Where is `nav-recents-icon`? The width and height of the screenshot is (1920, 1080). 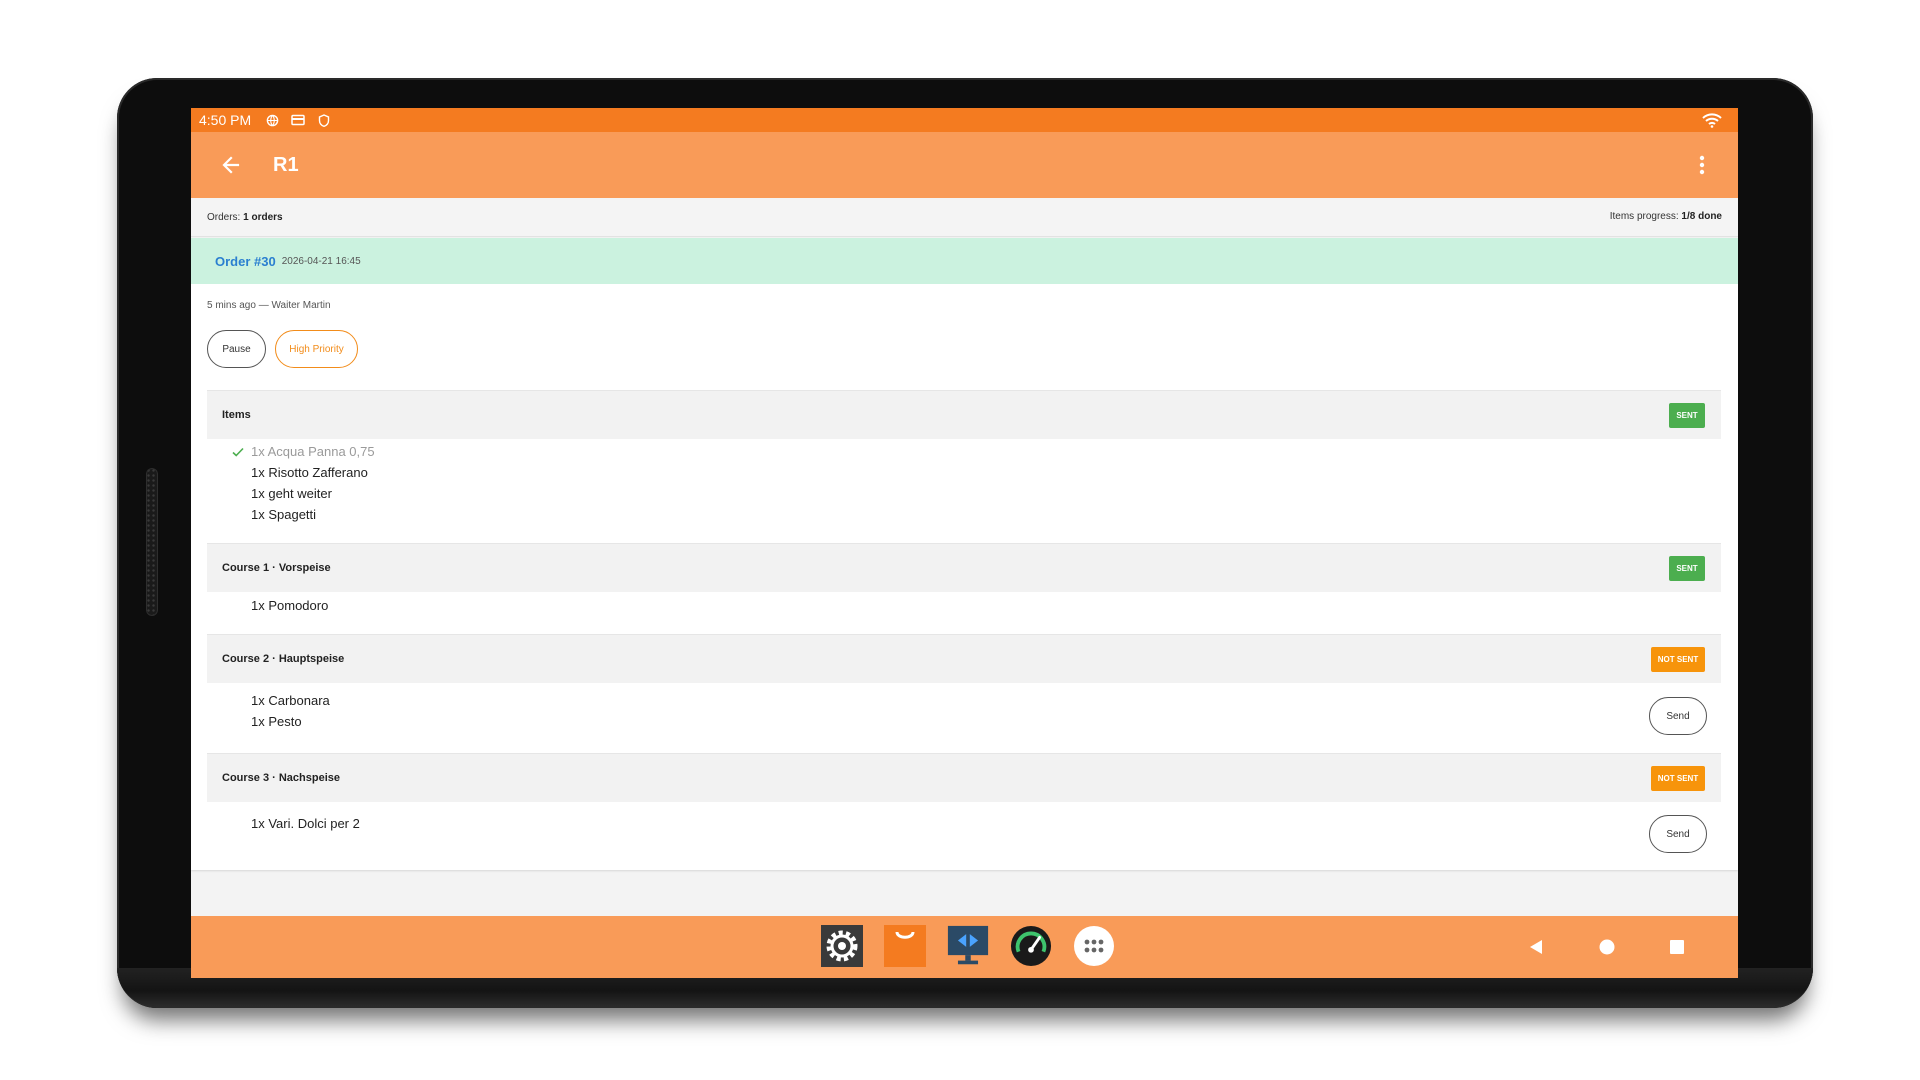 nav-recents-icon is located at coordinates (1677, 947).